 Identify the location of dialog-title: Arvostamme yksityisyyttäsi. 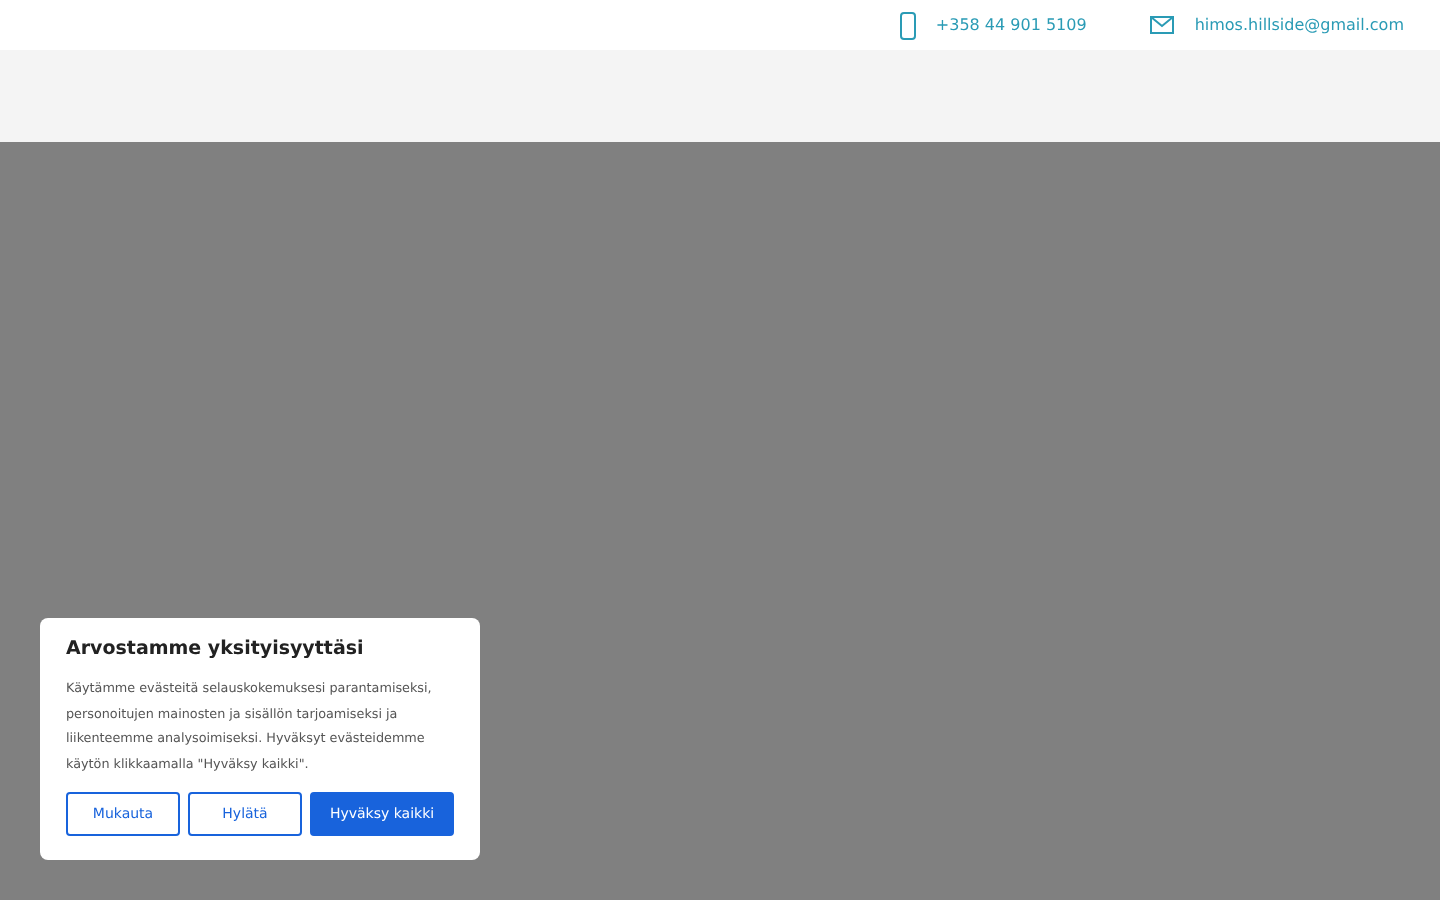
(216, 649).